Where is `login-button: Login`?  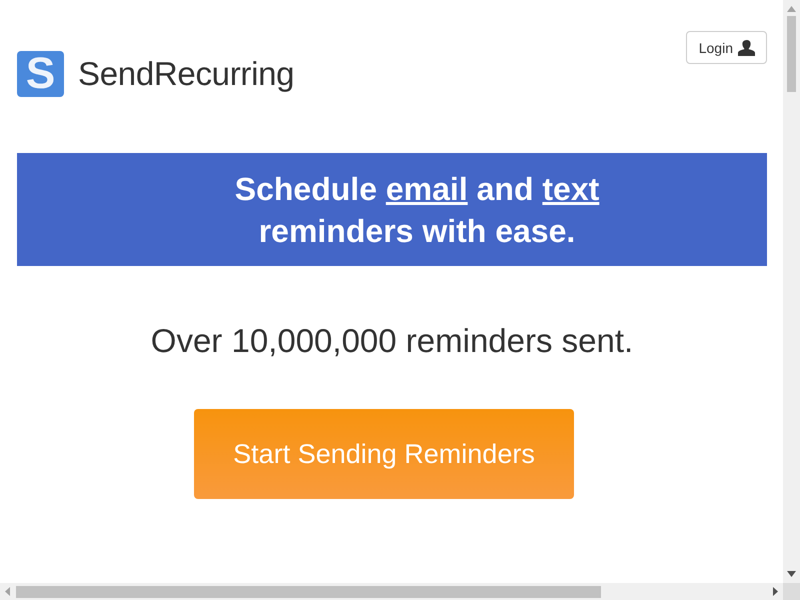
login-button: Login is located at coordinates (726, 47).